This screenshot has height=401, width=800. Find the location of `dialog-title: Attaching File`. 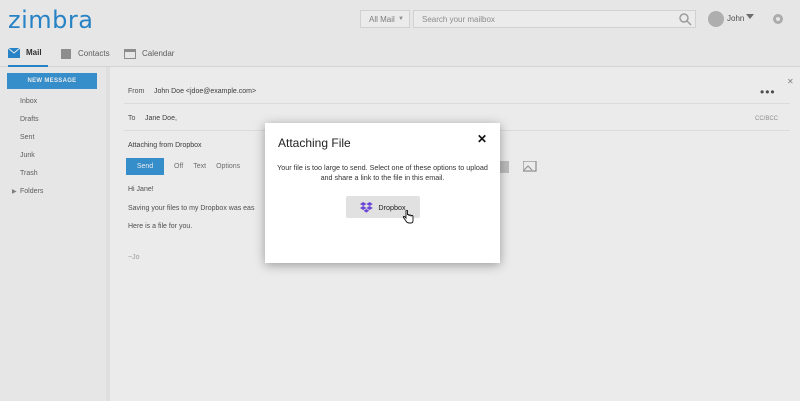

dialog-title: Attaching File is located at coordinates (314, 143).